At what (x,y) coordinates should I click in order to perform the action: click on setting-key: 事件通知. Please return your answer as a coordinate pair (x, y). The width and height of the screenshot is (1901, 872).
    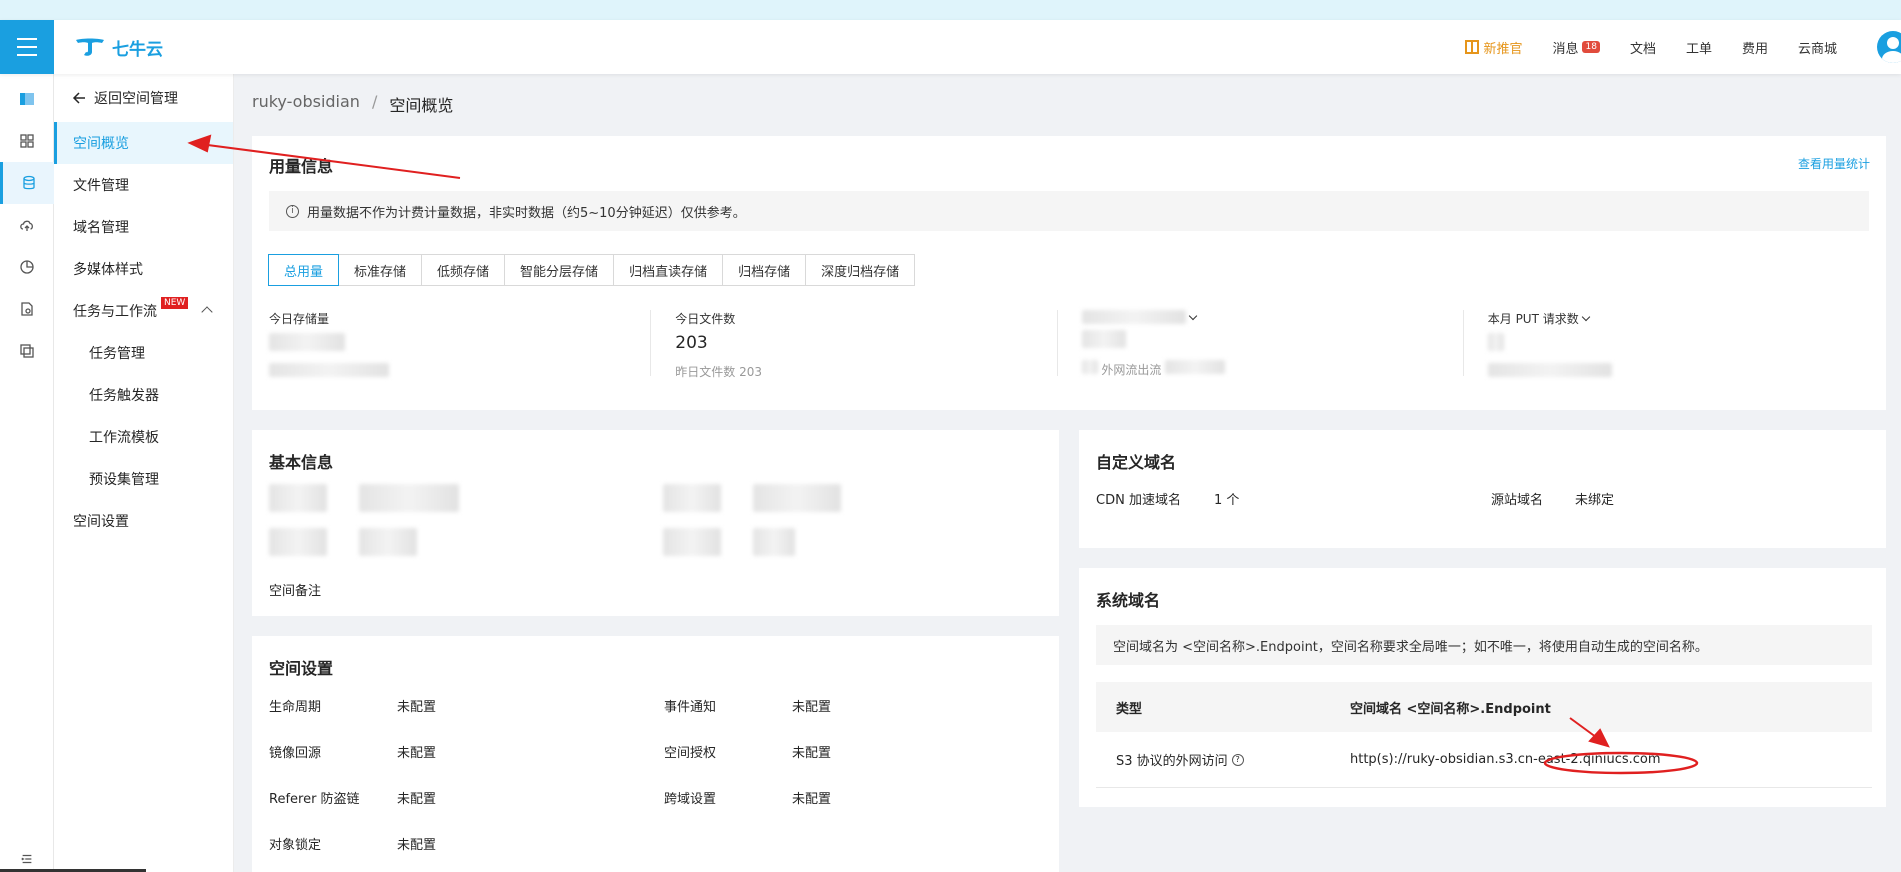
    Looking at the image, I should click on (690, 707).